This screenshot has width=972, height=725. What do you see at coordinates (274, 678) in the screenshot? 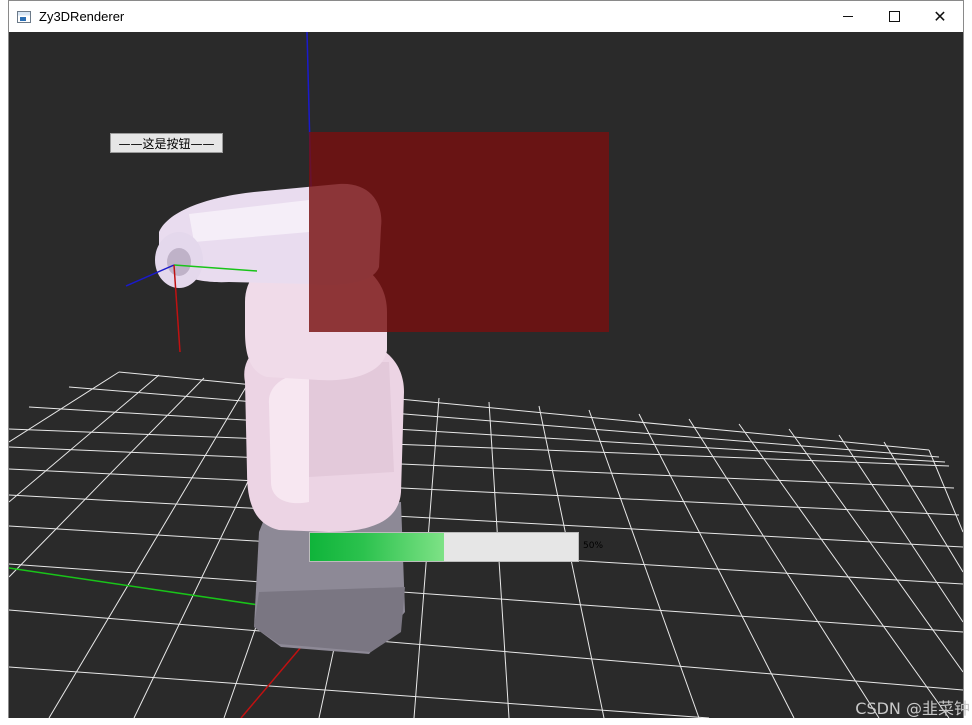
I see `world-x-axis` at bounding box center [274, 678].